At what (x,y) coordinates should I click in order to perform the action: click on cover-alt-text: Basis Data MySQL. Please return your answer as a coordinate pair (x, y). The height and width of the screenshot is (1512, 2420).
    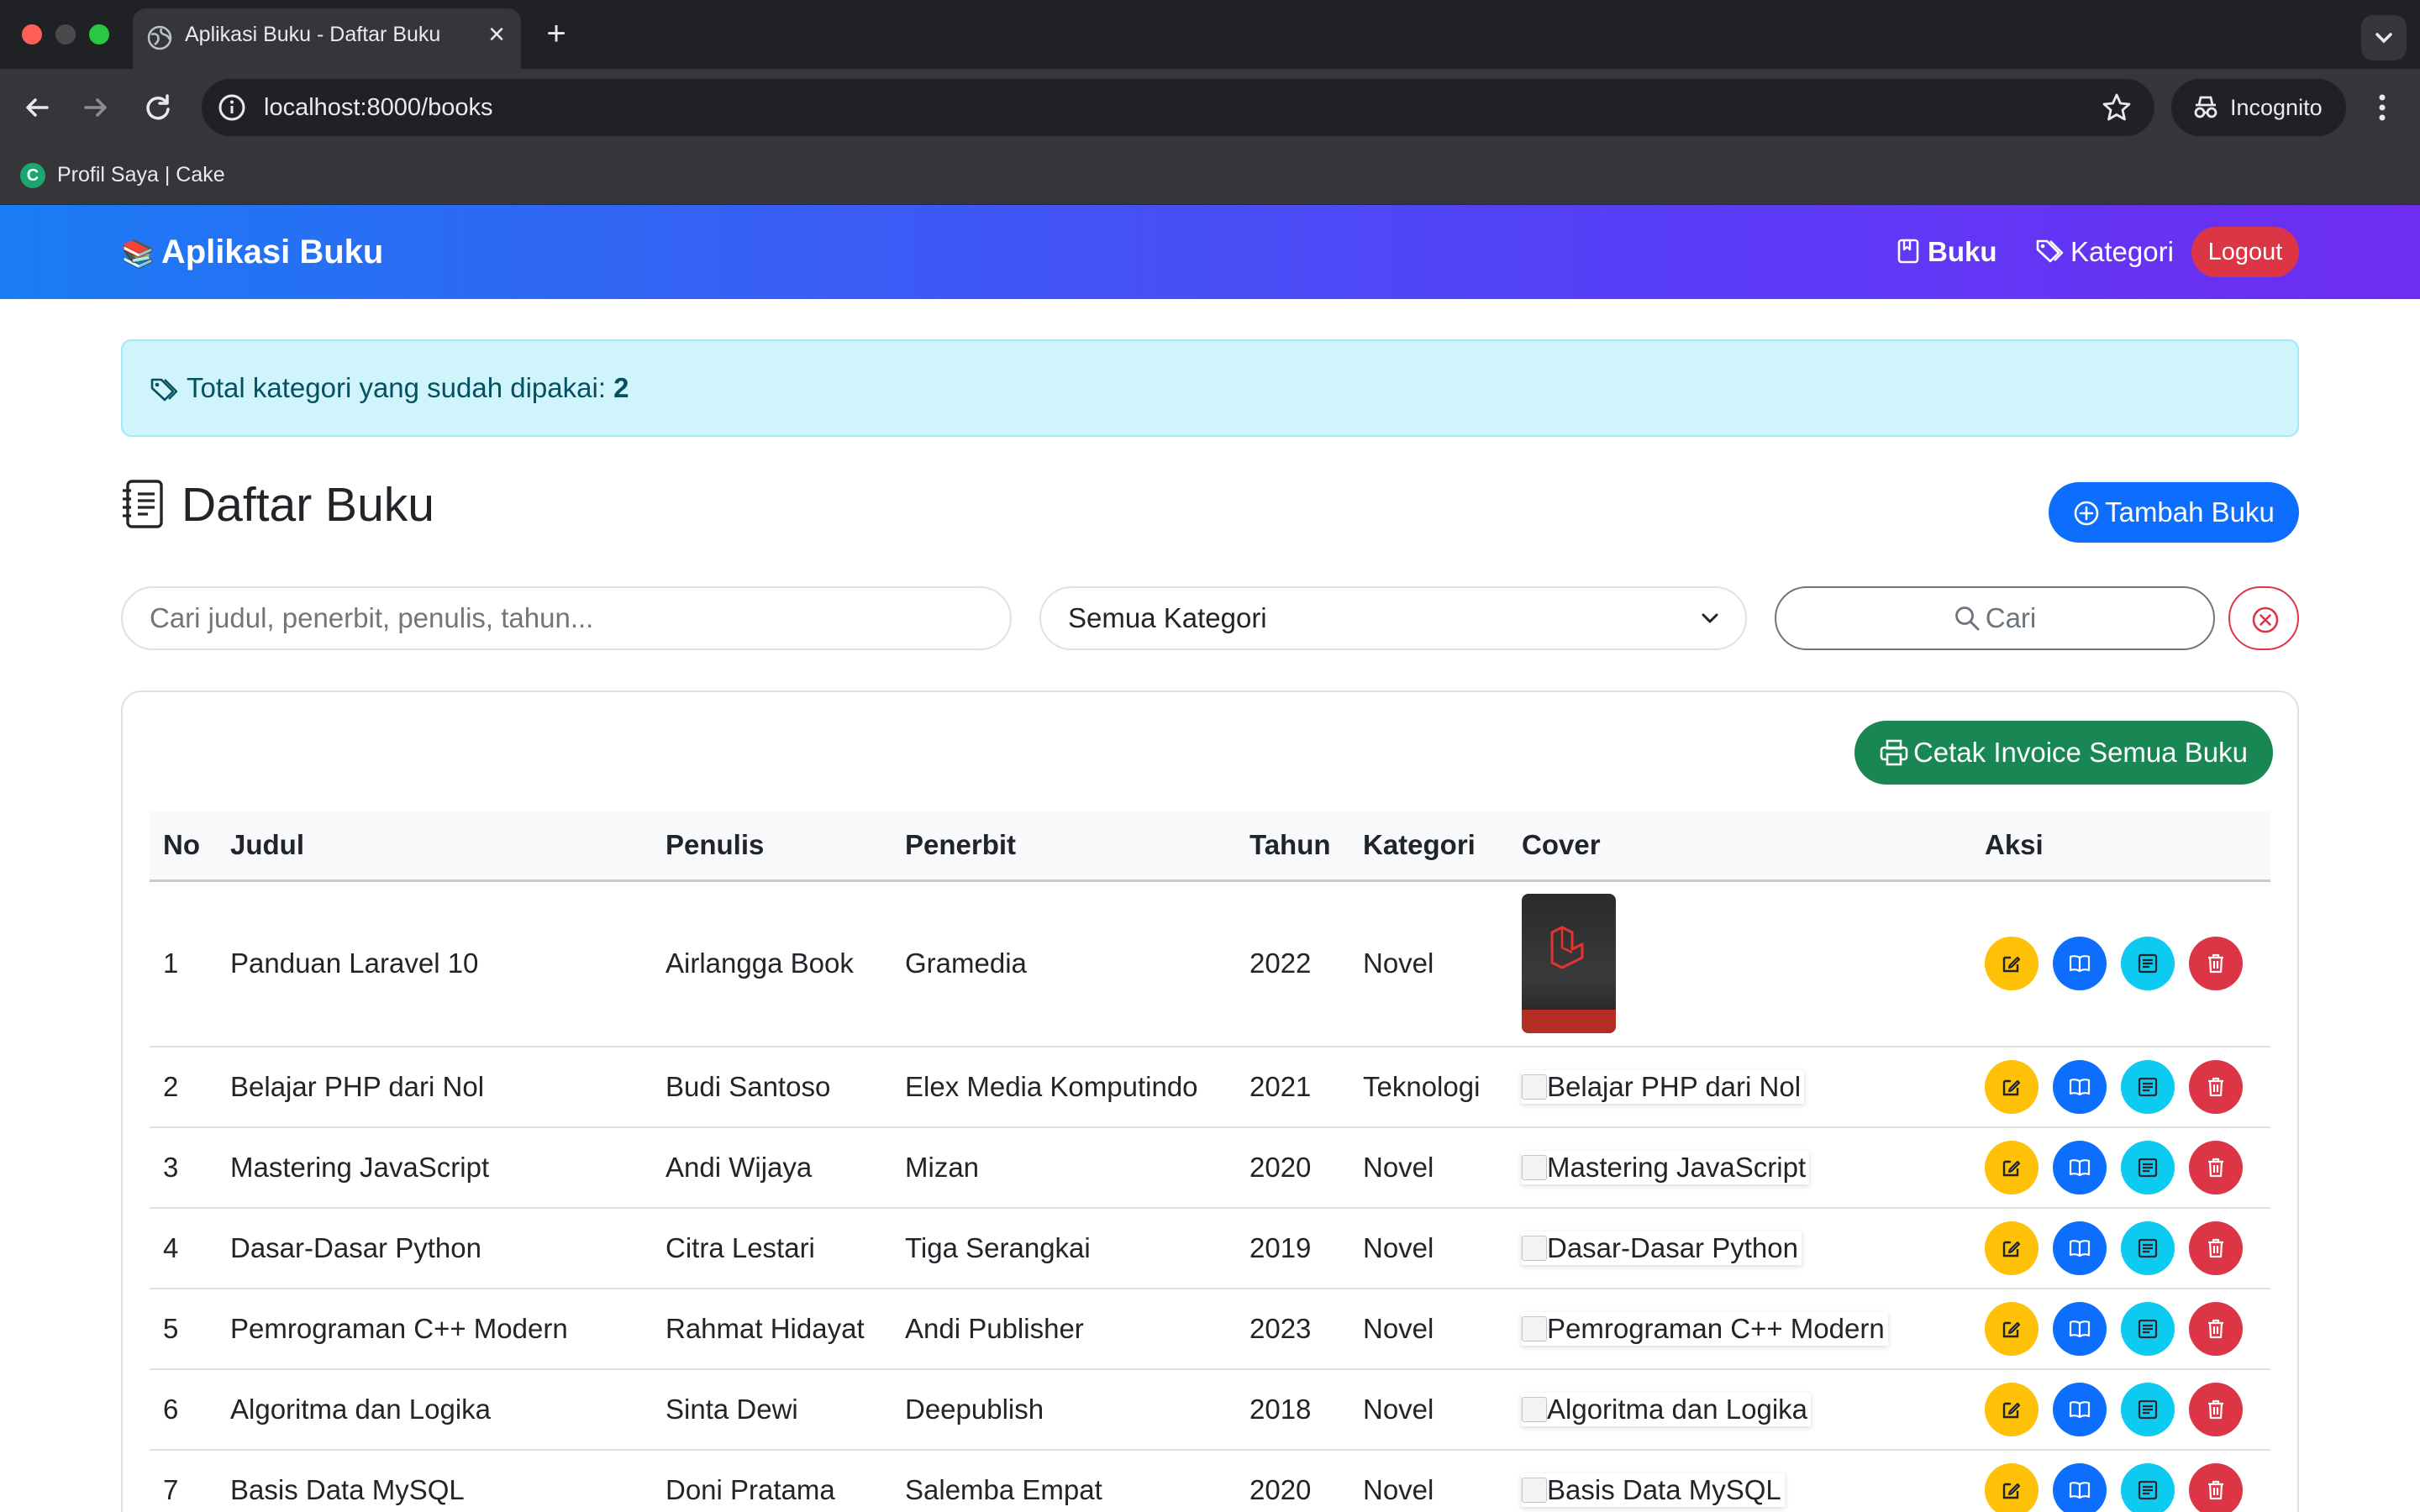
    Looking at the image, I should click on (1664, 1489).